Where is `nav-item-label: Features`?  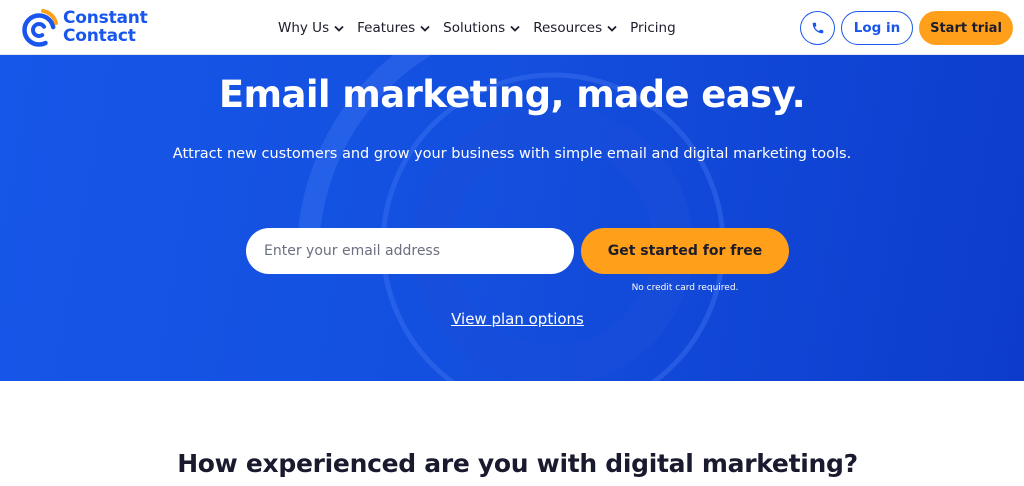
nav-item-label: Features is located at coordinates (386, 28).